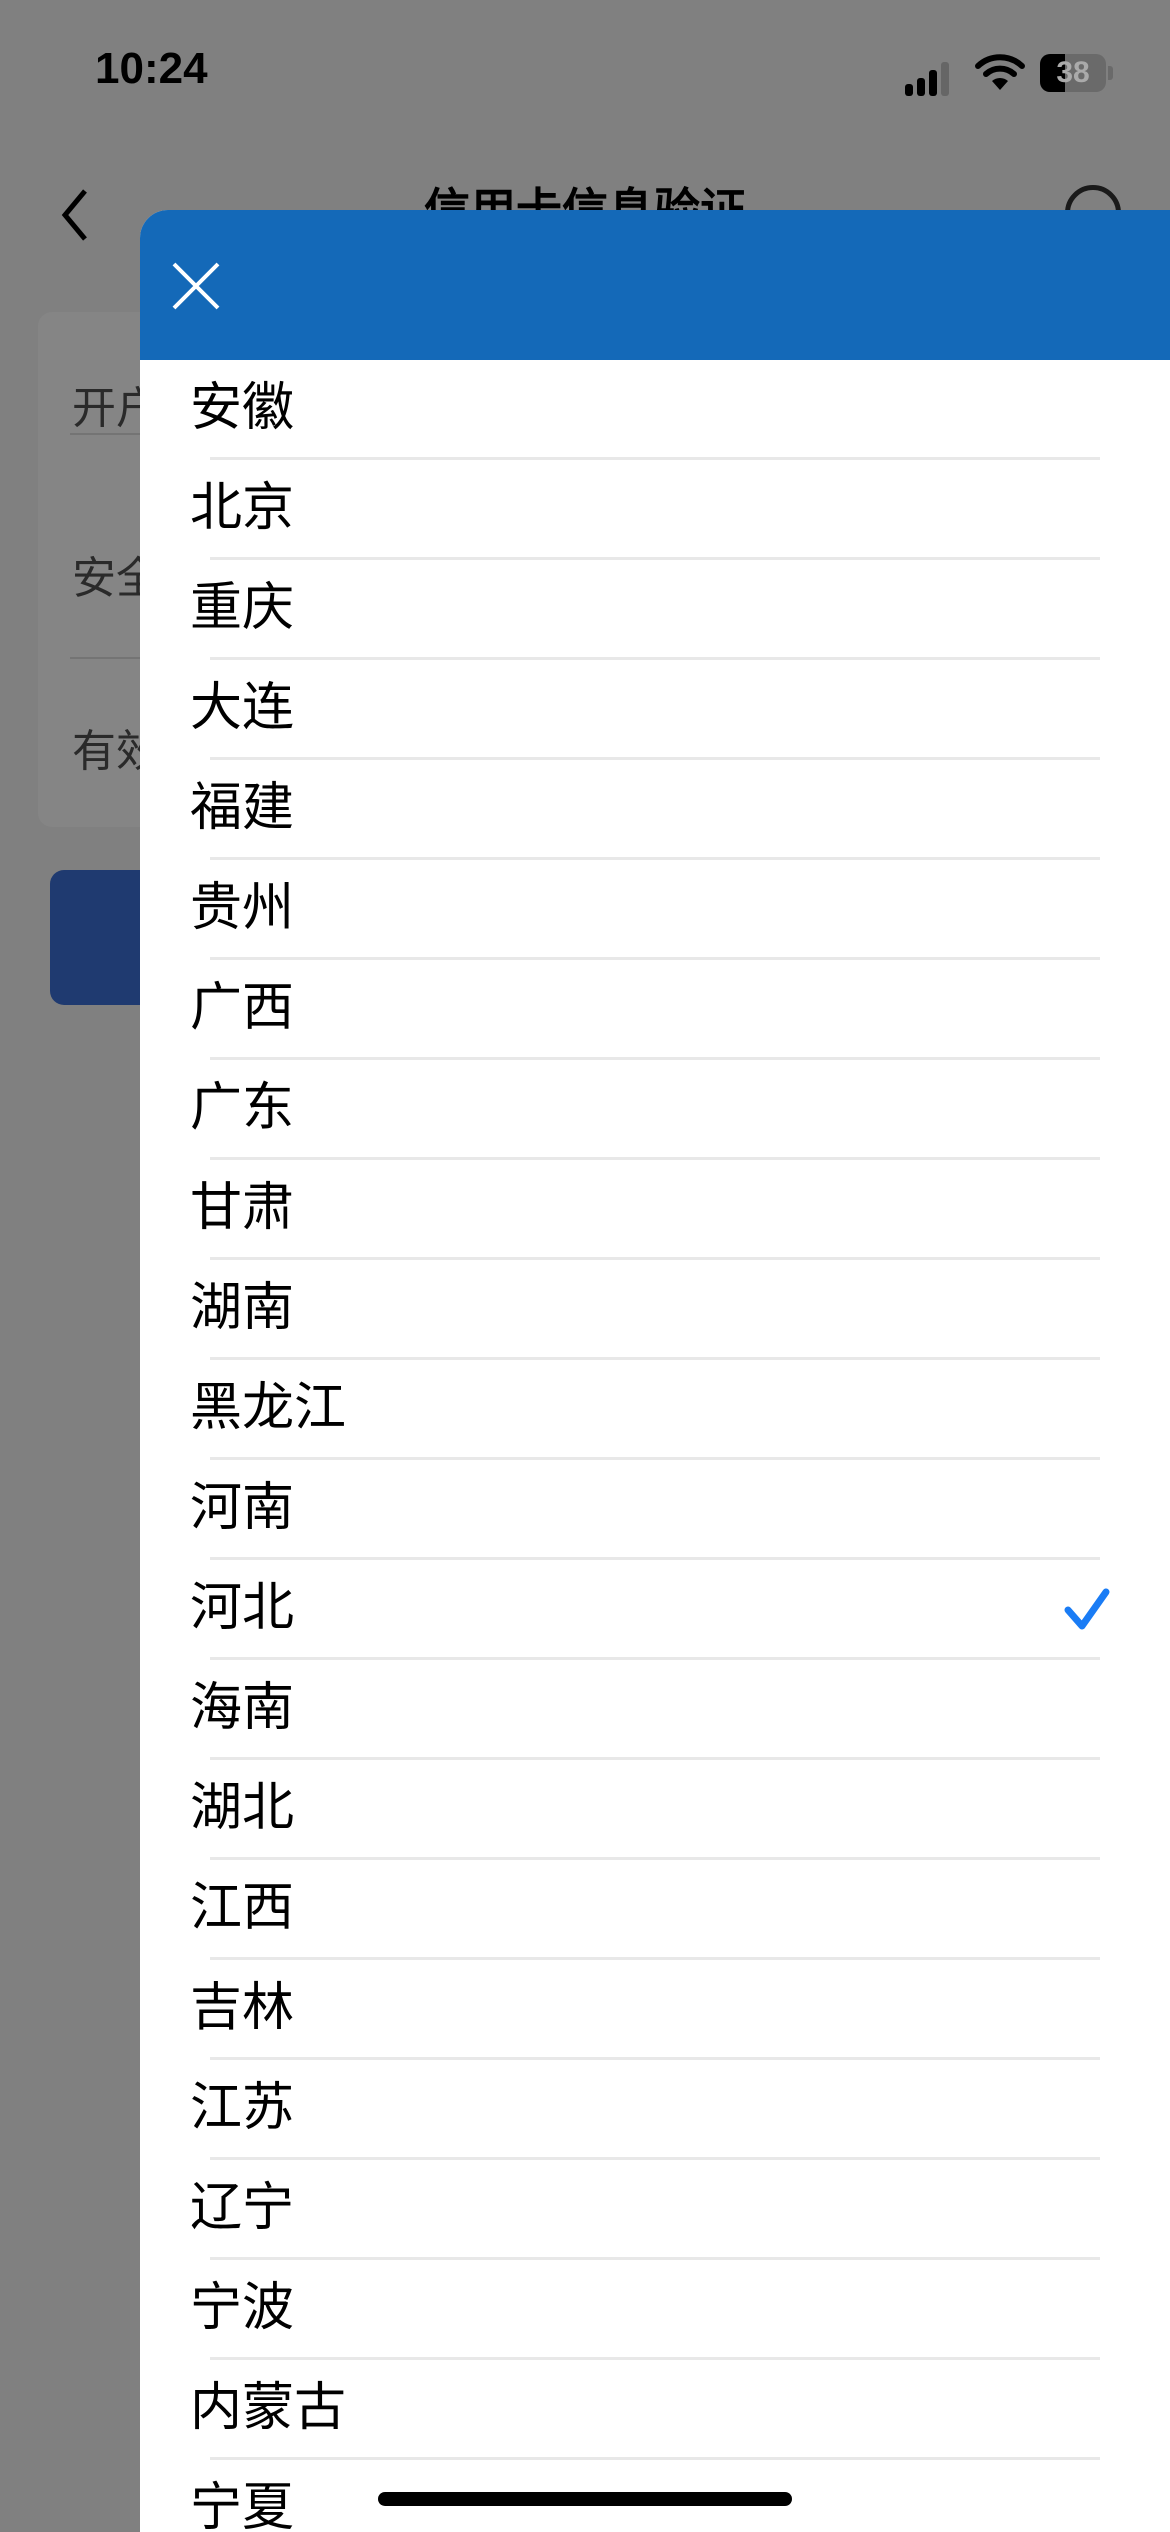 The image size is (1170, 2532). What do you see at coordinates (655, 285) in the screenshot?
I see `picker-header` at bounding box center [655, 285].